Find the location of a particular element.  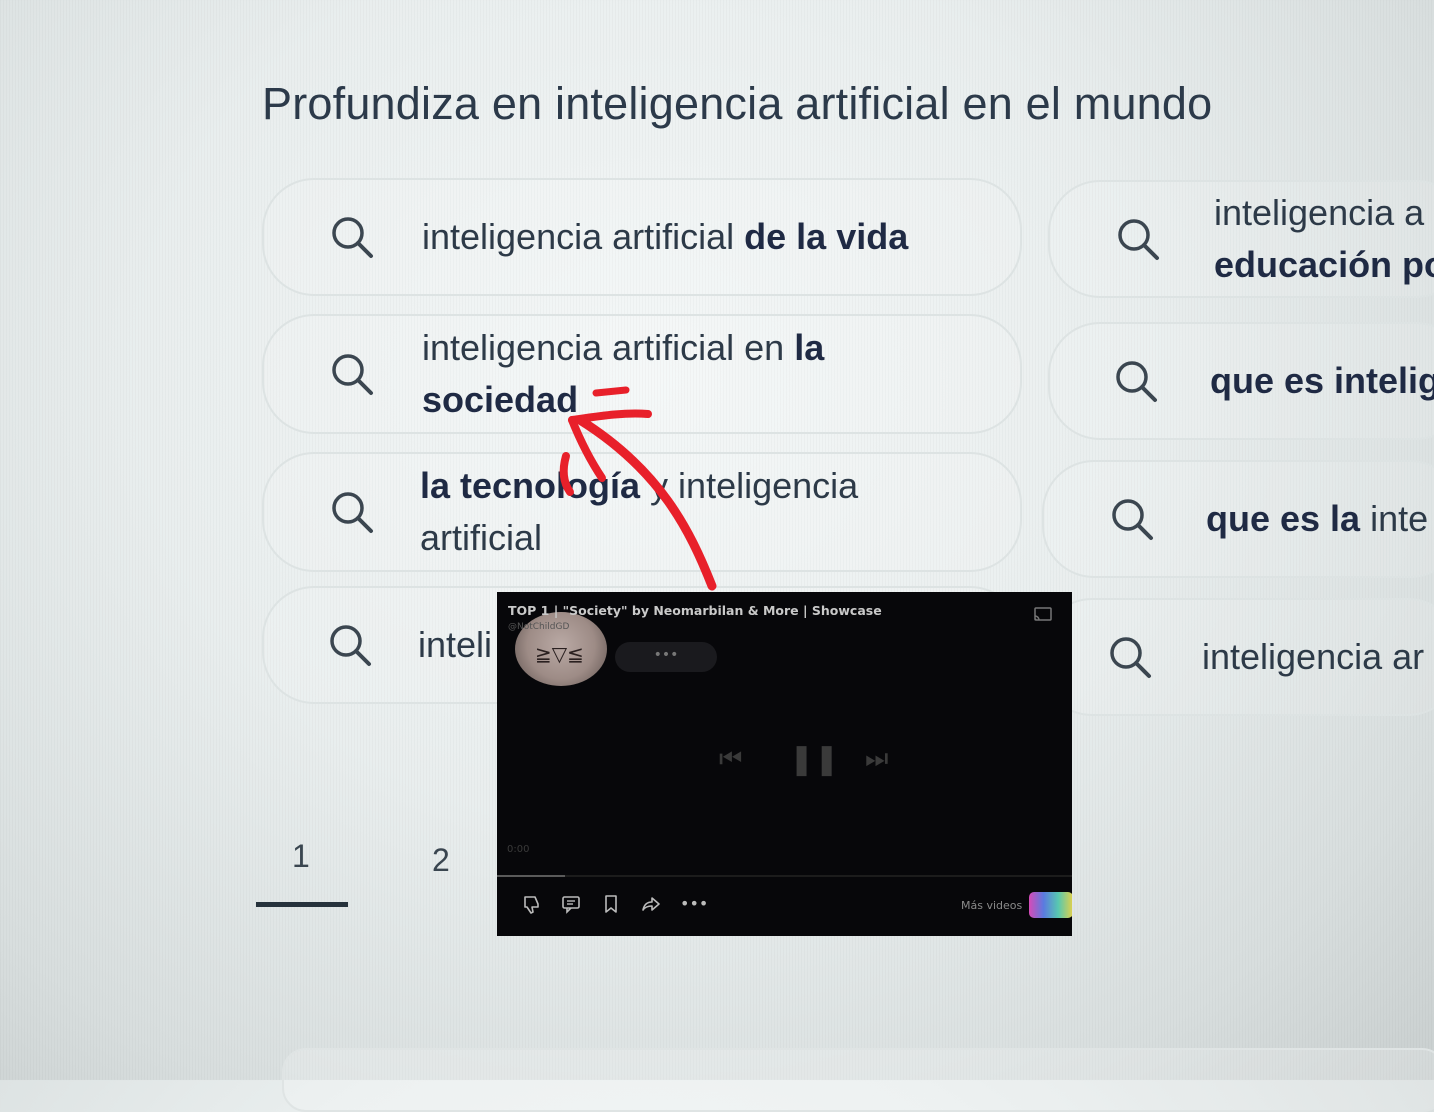

more-icon: ••• is located at coordinates (694, 904).